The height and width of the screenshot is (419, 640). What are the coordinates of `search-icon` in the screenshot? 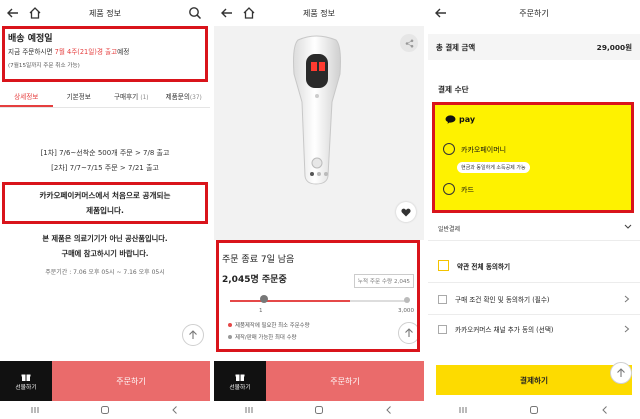 It's located at (195, 13).